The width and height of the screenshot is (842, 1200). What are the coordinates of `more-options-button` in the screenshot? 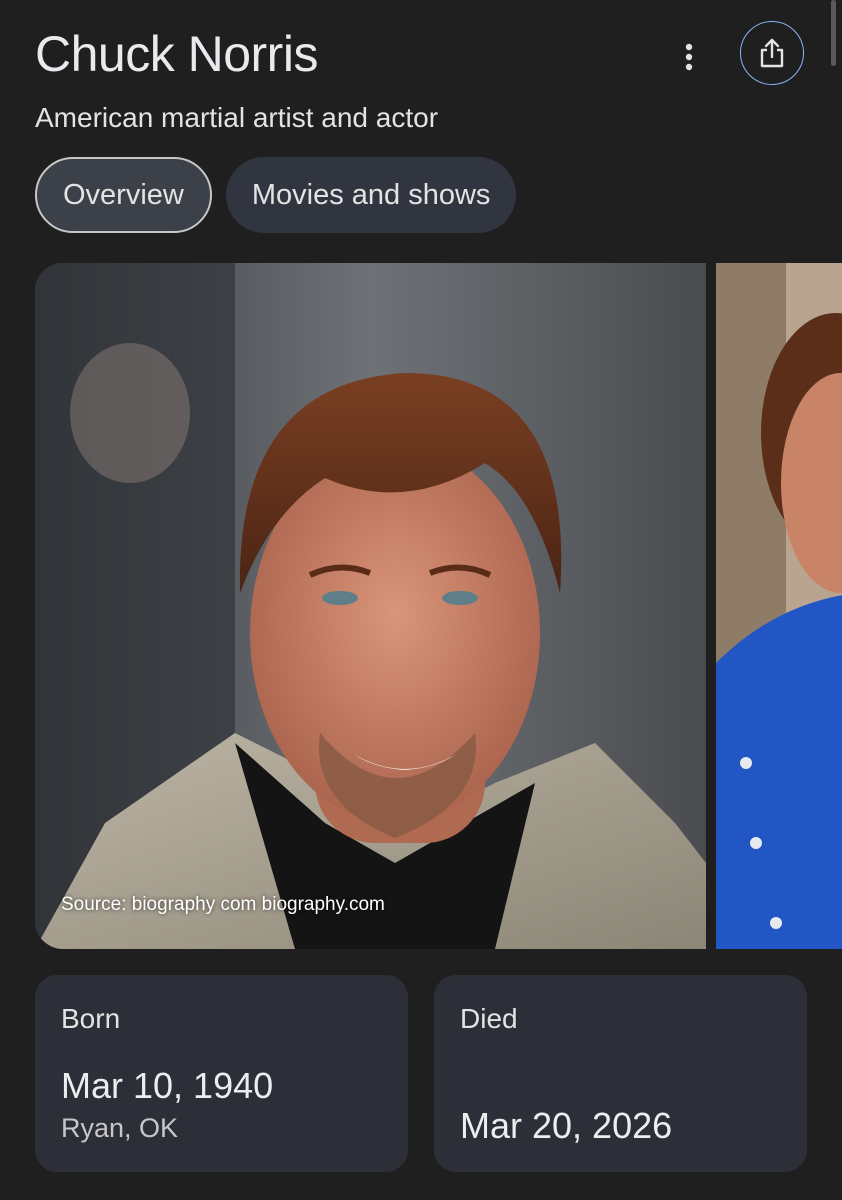 It's located at (689, 57).